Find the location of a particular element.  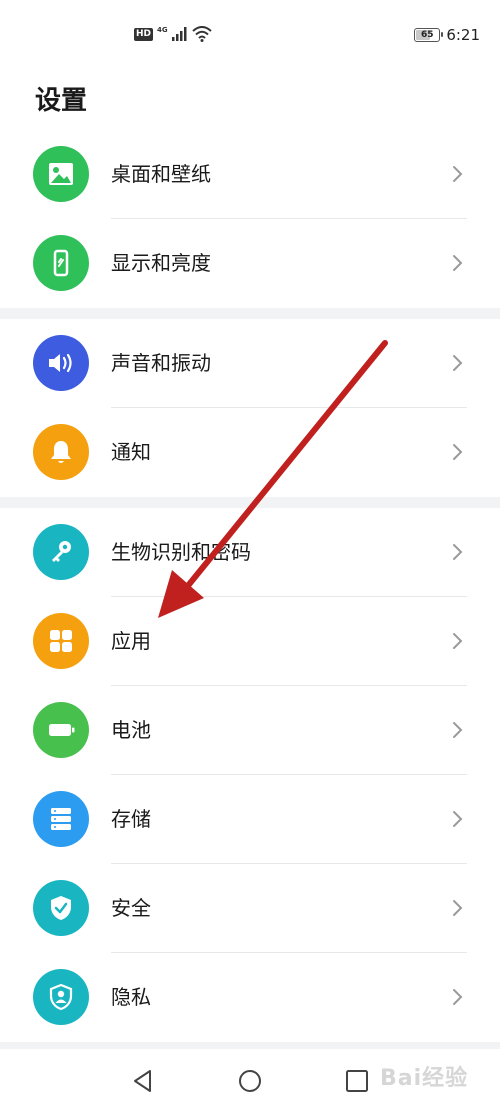

battery-level: 65 is located at coordinates (427, 35).